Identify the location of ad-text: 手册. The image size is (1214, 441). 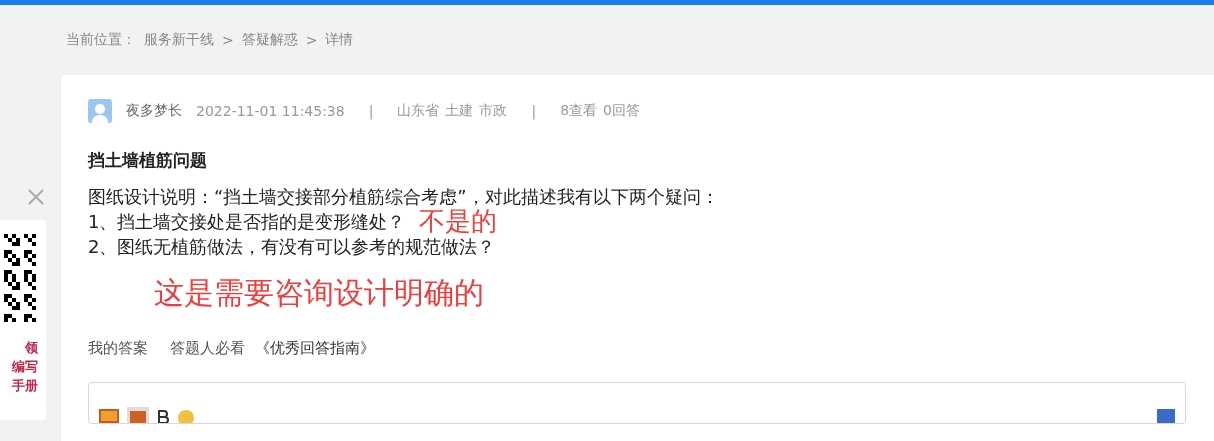
(25, 386).